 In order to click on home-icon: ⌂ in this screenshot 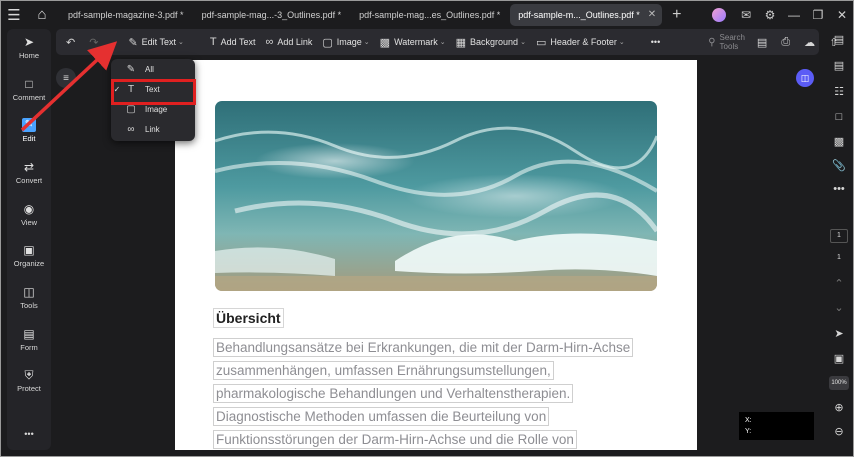, I will do `click(42, 14)`.